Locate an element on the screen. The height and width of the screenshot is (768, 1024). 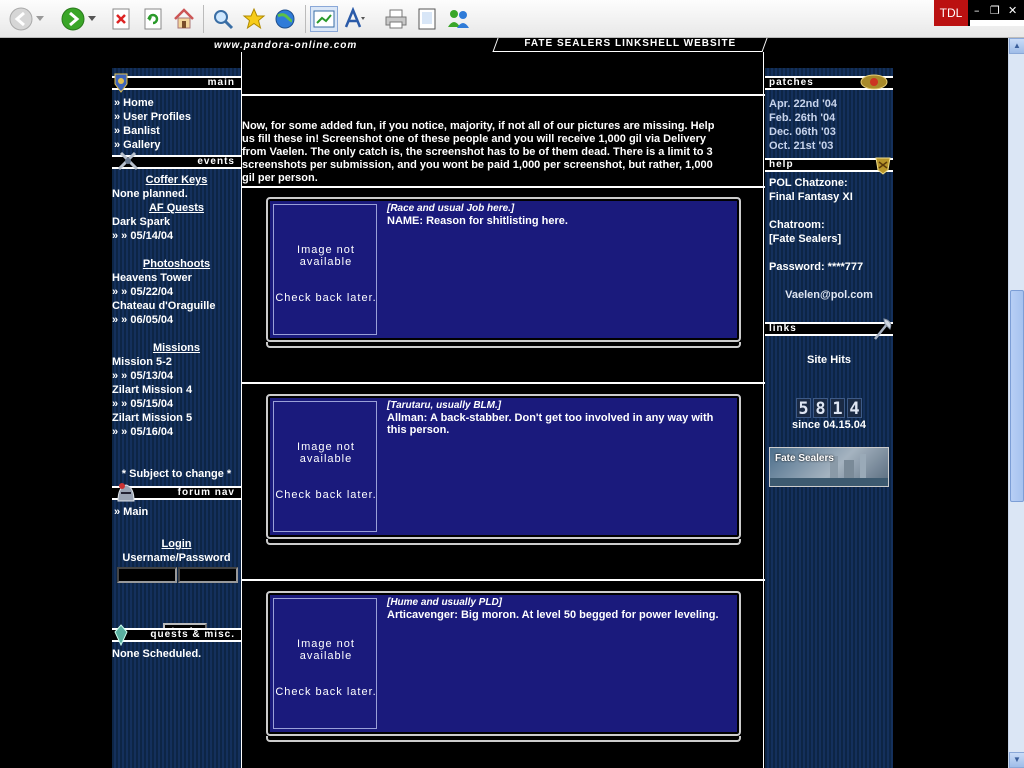
search-icon is located at coordinates (223, 19).